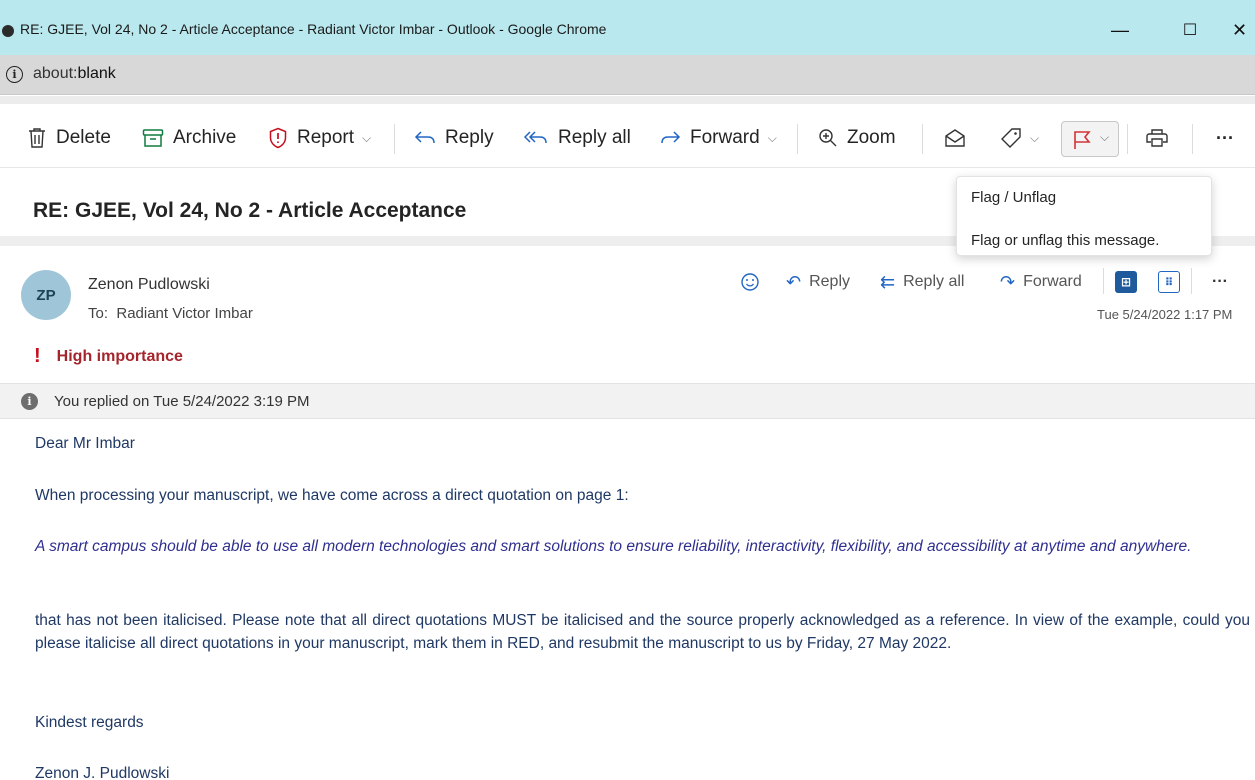  Describe the element at coordinates (1243, 30) in the screenshot. I see `close-button: ✕` at that location.